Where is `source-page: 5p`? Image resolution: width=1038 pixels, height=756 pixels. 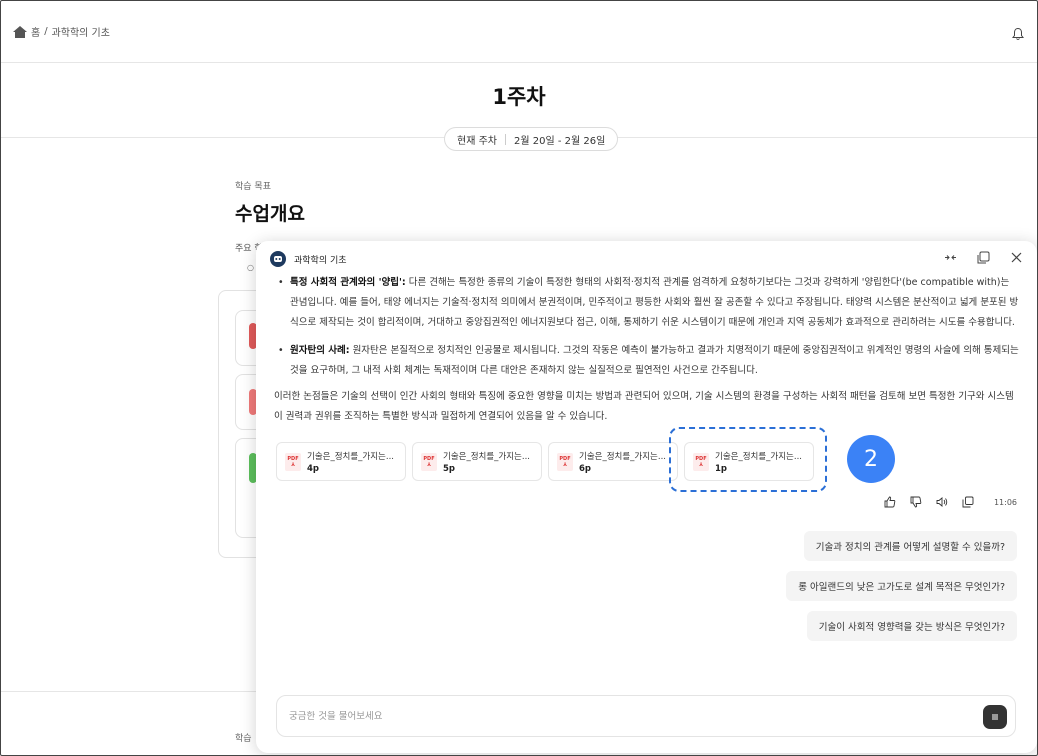 source-page: 5p is located at coordinates (449, 468).